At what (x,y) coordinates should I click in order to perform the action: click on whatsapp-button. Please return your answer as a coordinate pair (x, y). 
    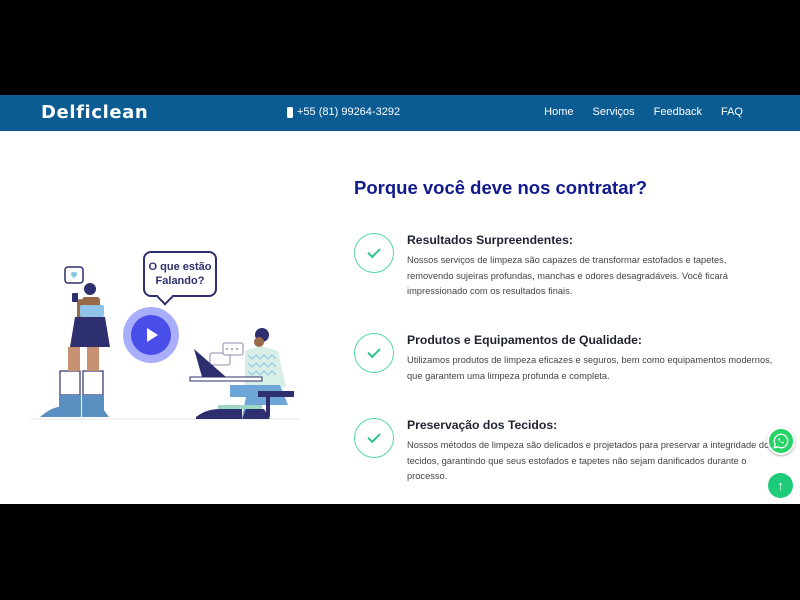
    Looking at the image, I should click on (781, 441).